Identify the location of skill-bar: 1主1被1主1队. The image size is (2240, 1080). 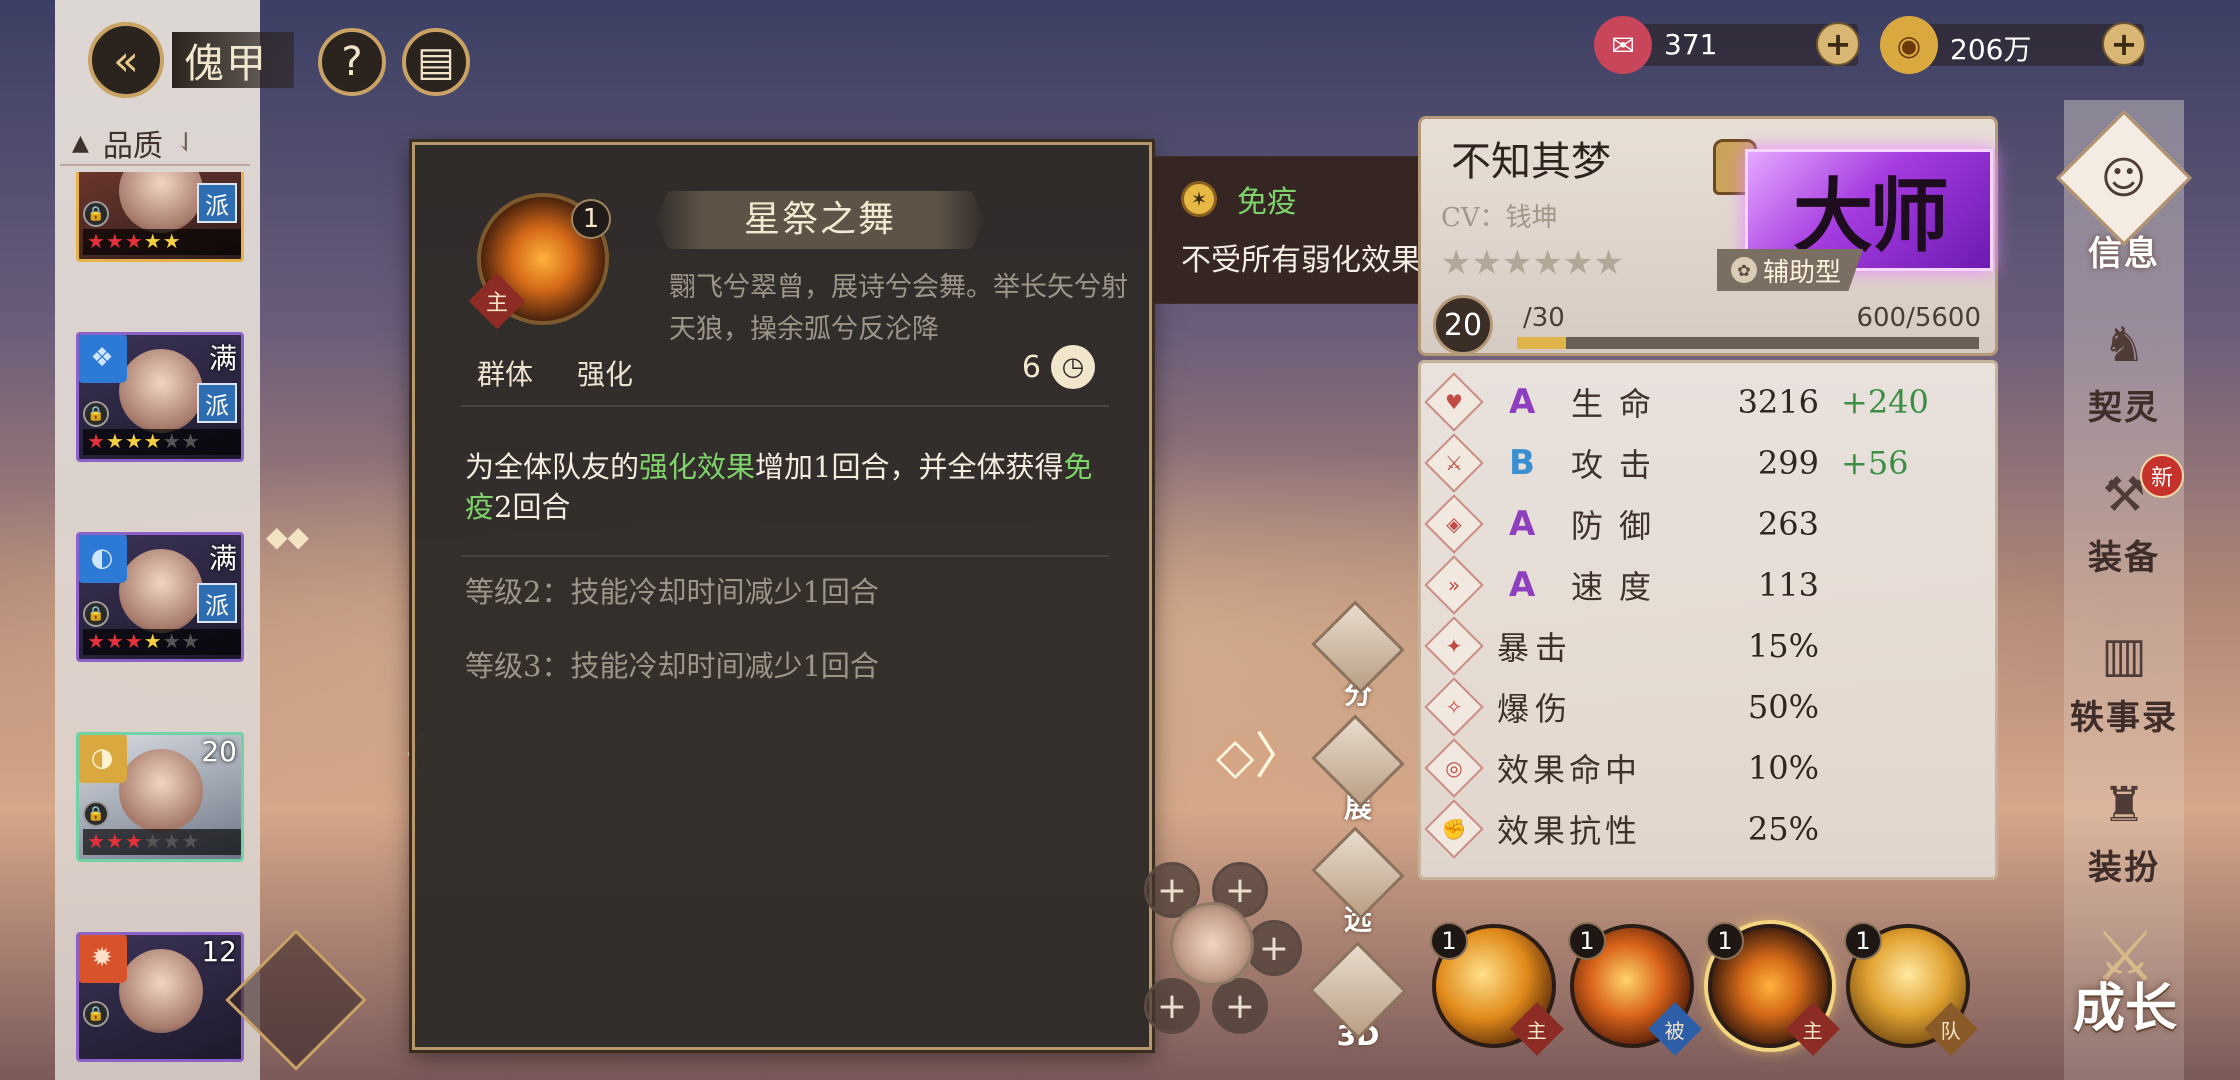
(1711, 989).